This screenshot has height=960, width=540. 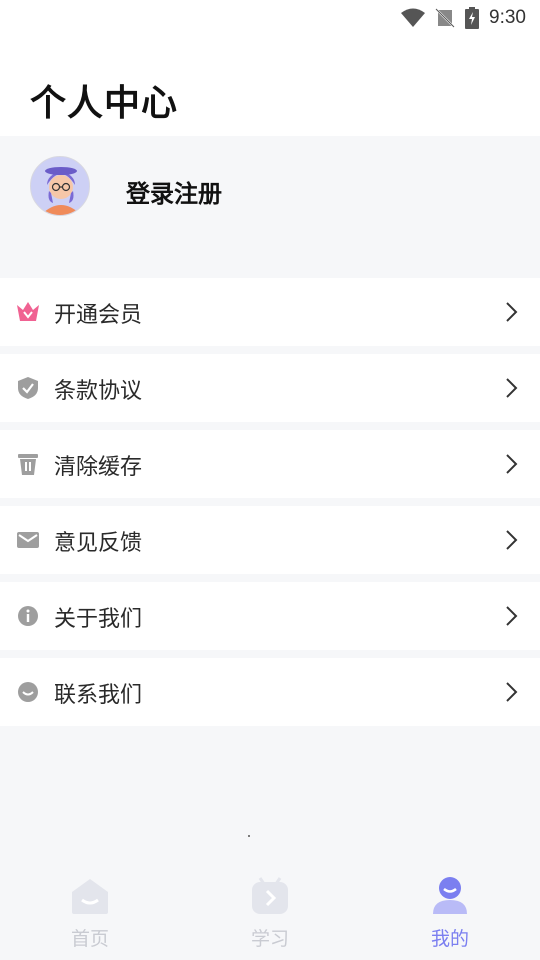 I want to click on tab-mine: 我的, so click(x=450, y=908).